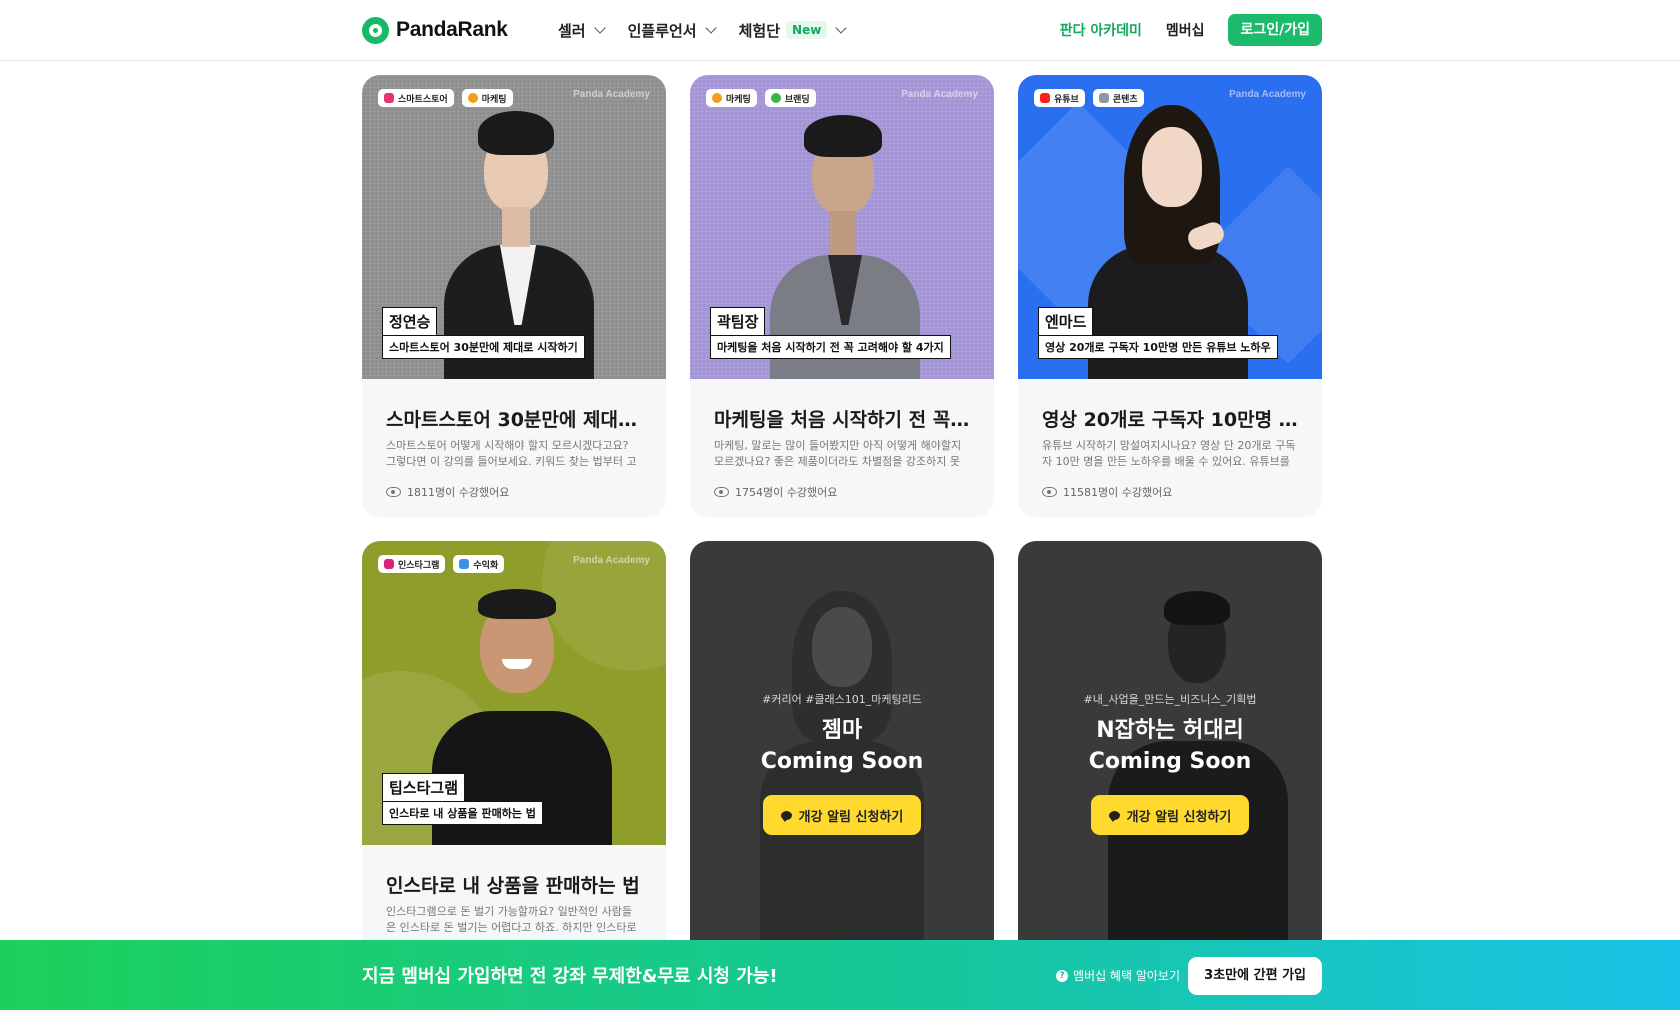 This screenshot has width=1680, height=1010. I want to click on thumbnail-subtitle: 스마트스토어 30분만에 제대로 시작하기, so click(483, 347).